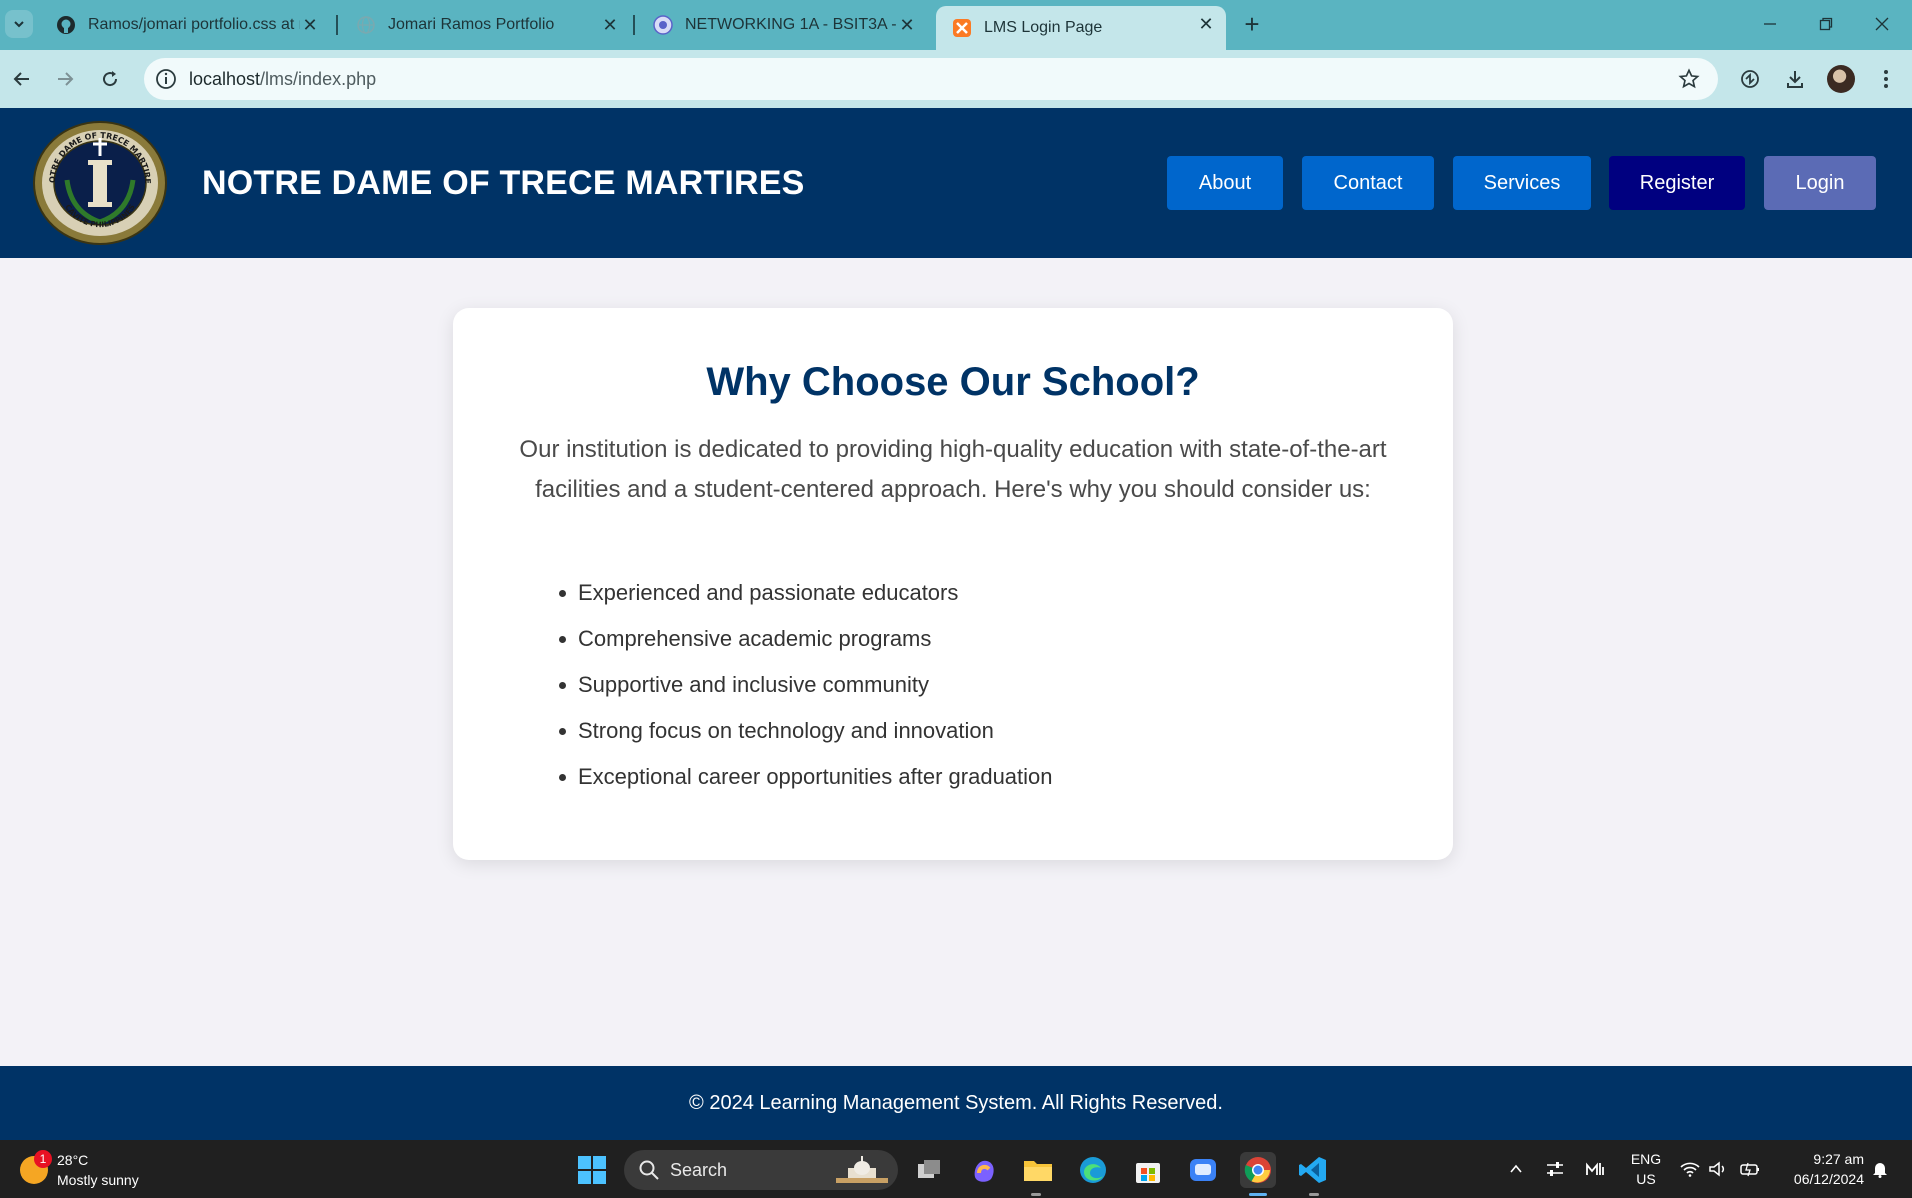  I want to click on clock-time: 9:27 am, so click(1838, 1159).